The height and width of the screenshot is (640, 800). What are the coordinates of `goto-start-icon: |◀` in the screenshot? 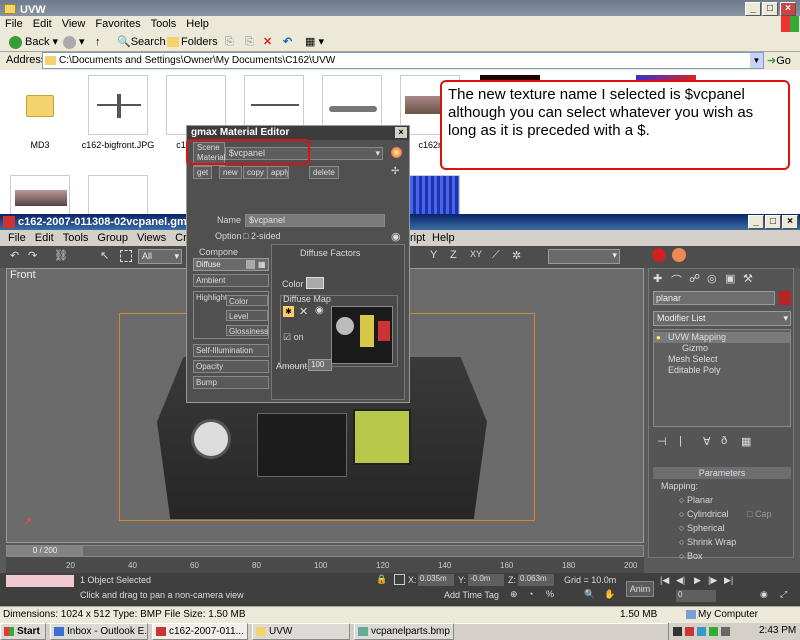 It's located at (664, 580).